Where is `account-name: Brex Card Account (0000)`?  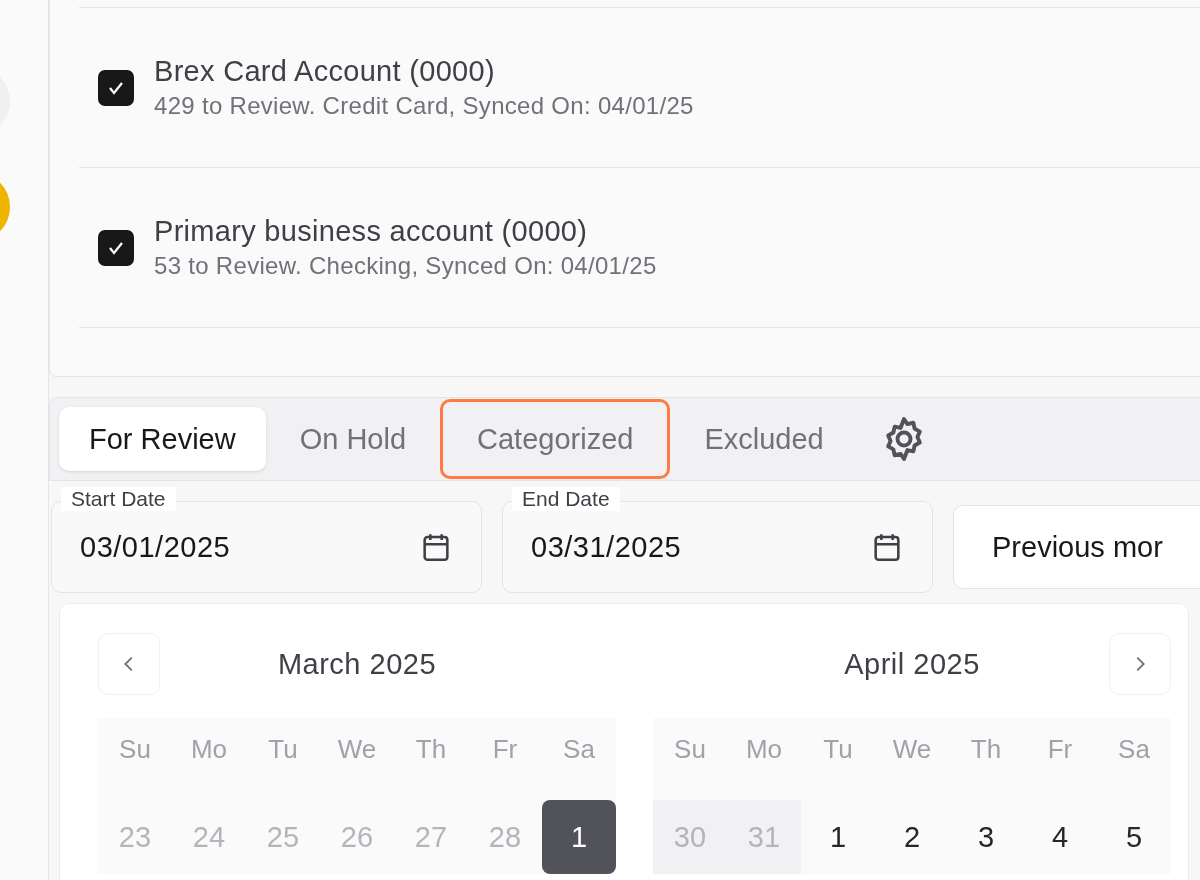 account-name: Brex Card Account (0000) is located at coordinates (325, 71).